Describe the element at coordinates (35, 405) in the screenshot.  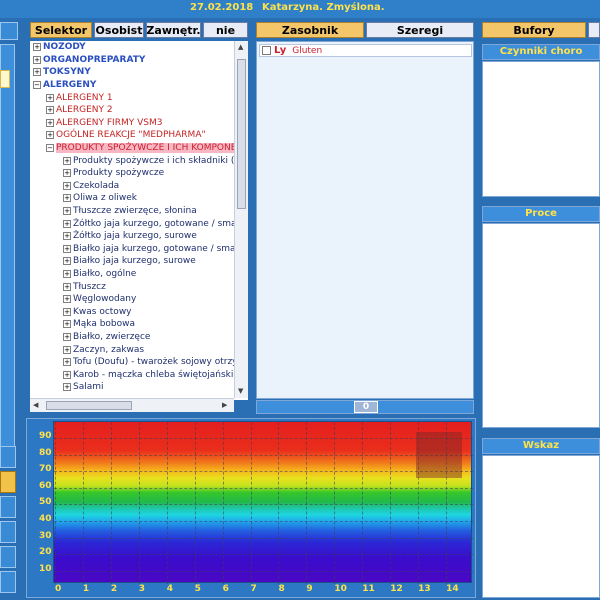
I see `scroll-left-icon: ◀` at that location.